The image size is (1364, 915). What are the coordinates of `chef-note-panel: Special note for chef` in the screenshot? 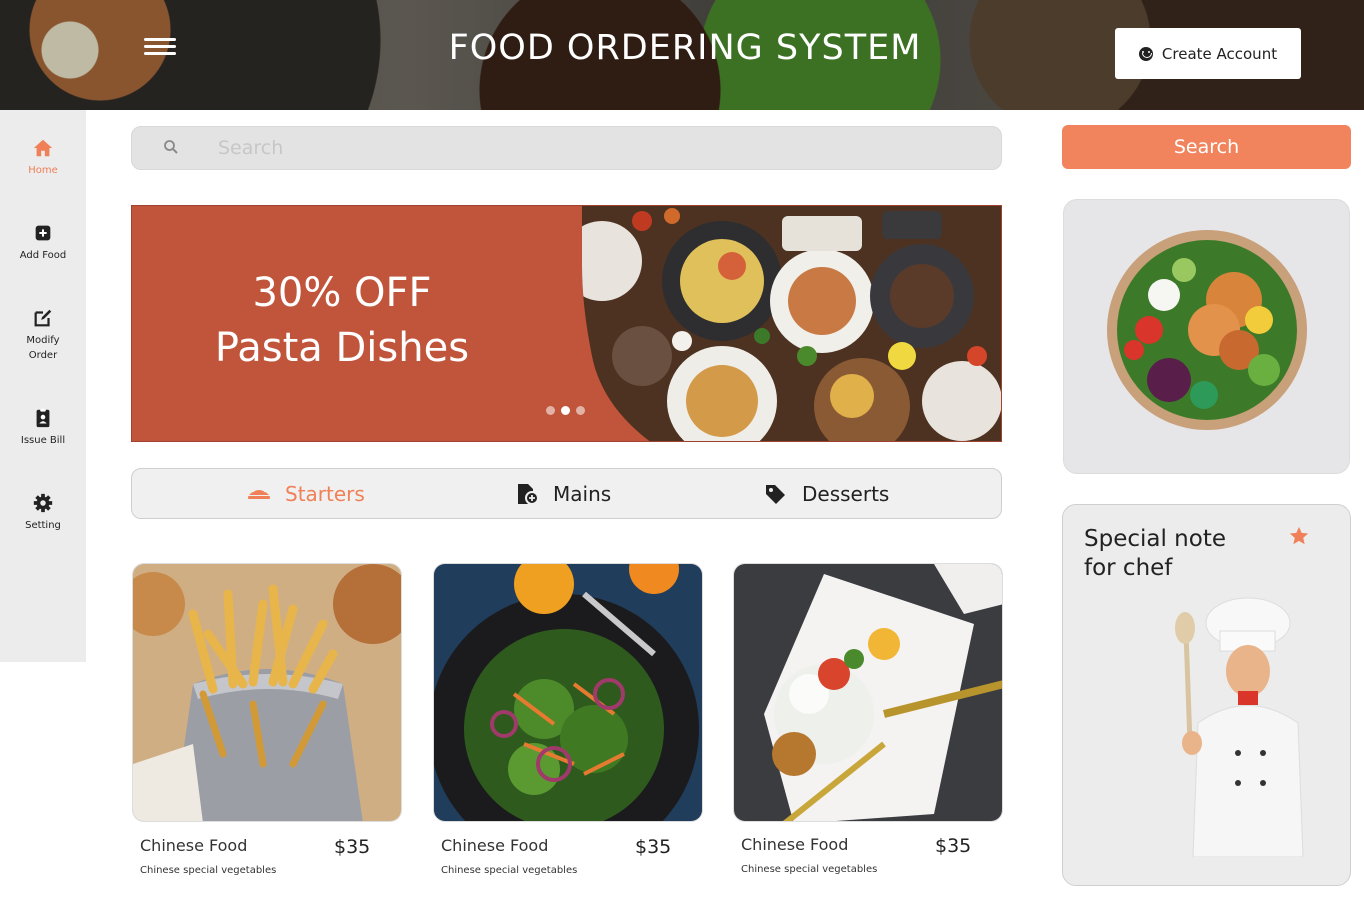 It's located at (1206, 695).